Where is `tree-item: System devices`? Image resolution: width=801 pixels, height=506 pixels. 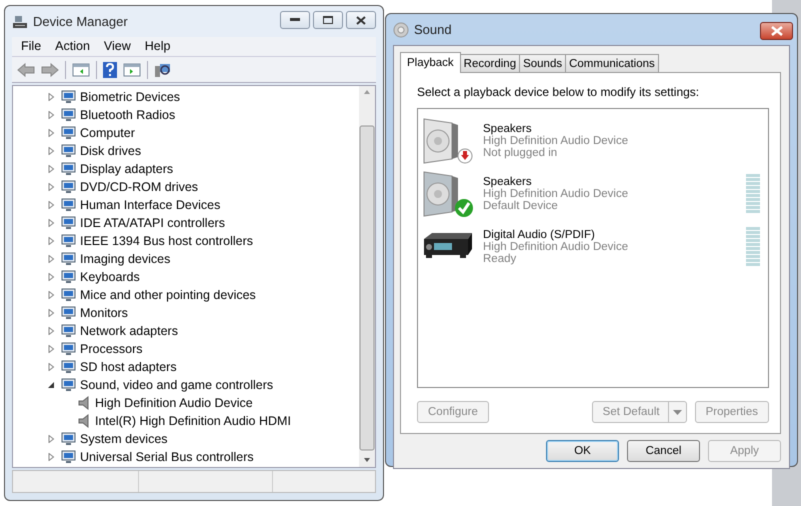
tree-item: System devices is located at coordinates (124, 439).